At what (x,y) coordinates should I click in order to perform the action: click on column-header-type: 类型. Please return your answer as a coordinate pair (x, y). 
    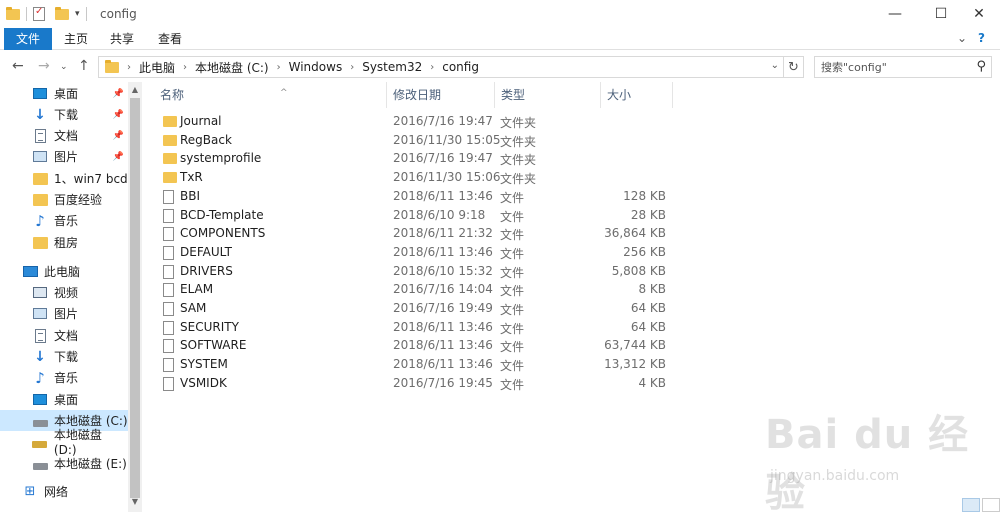
    Looking at the image, I should click on (548, 95).